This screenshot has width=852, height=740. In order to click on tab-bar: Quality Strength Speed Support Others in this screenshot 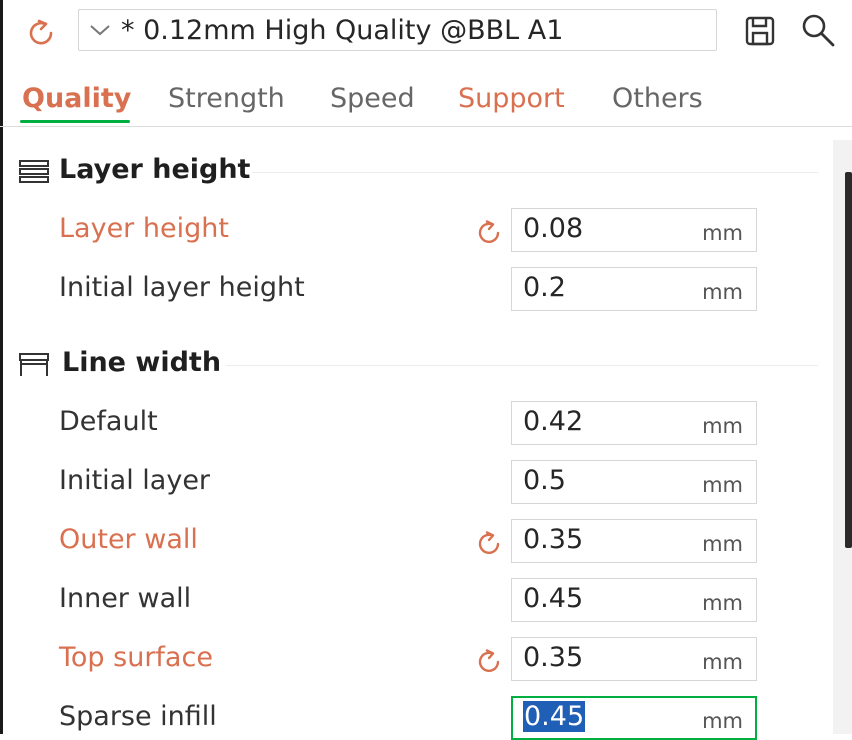, I will do `click(426, 103)`.